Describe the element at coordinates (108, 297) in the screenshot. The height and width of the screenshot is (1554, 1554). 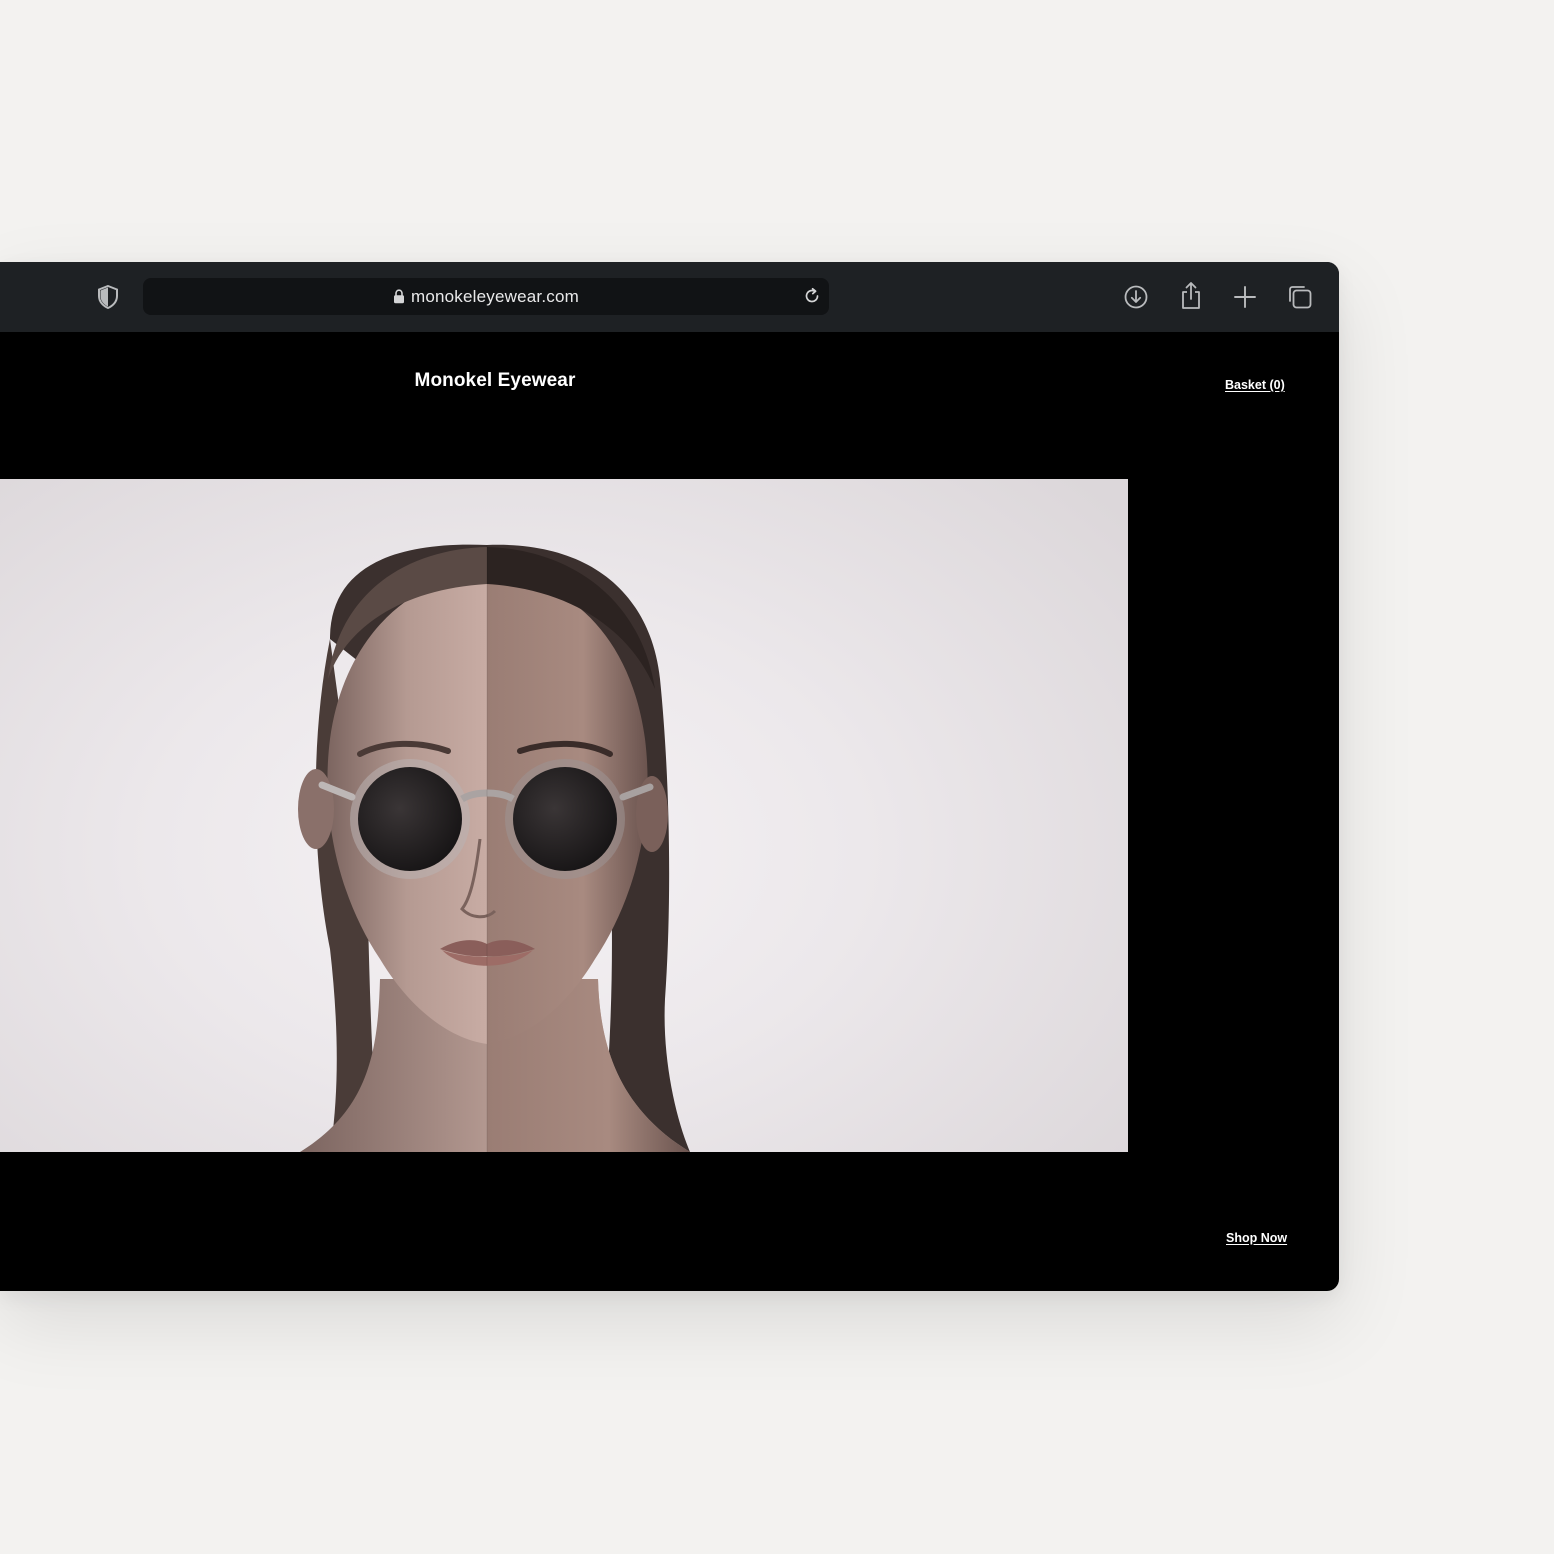
I see `shield-icon` at that location.